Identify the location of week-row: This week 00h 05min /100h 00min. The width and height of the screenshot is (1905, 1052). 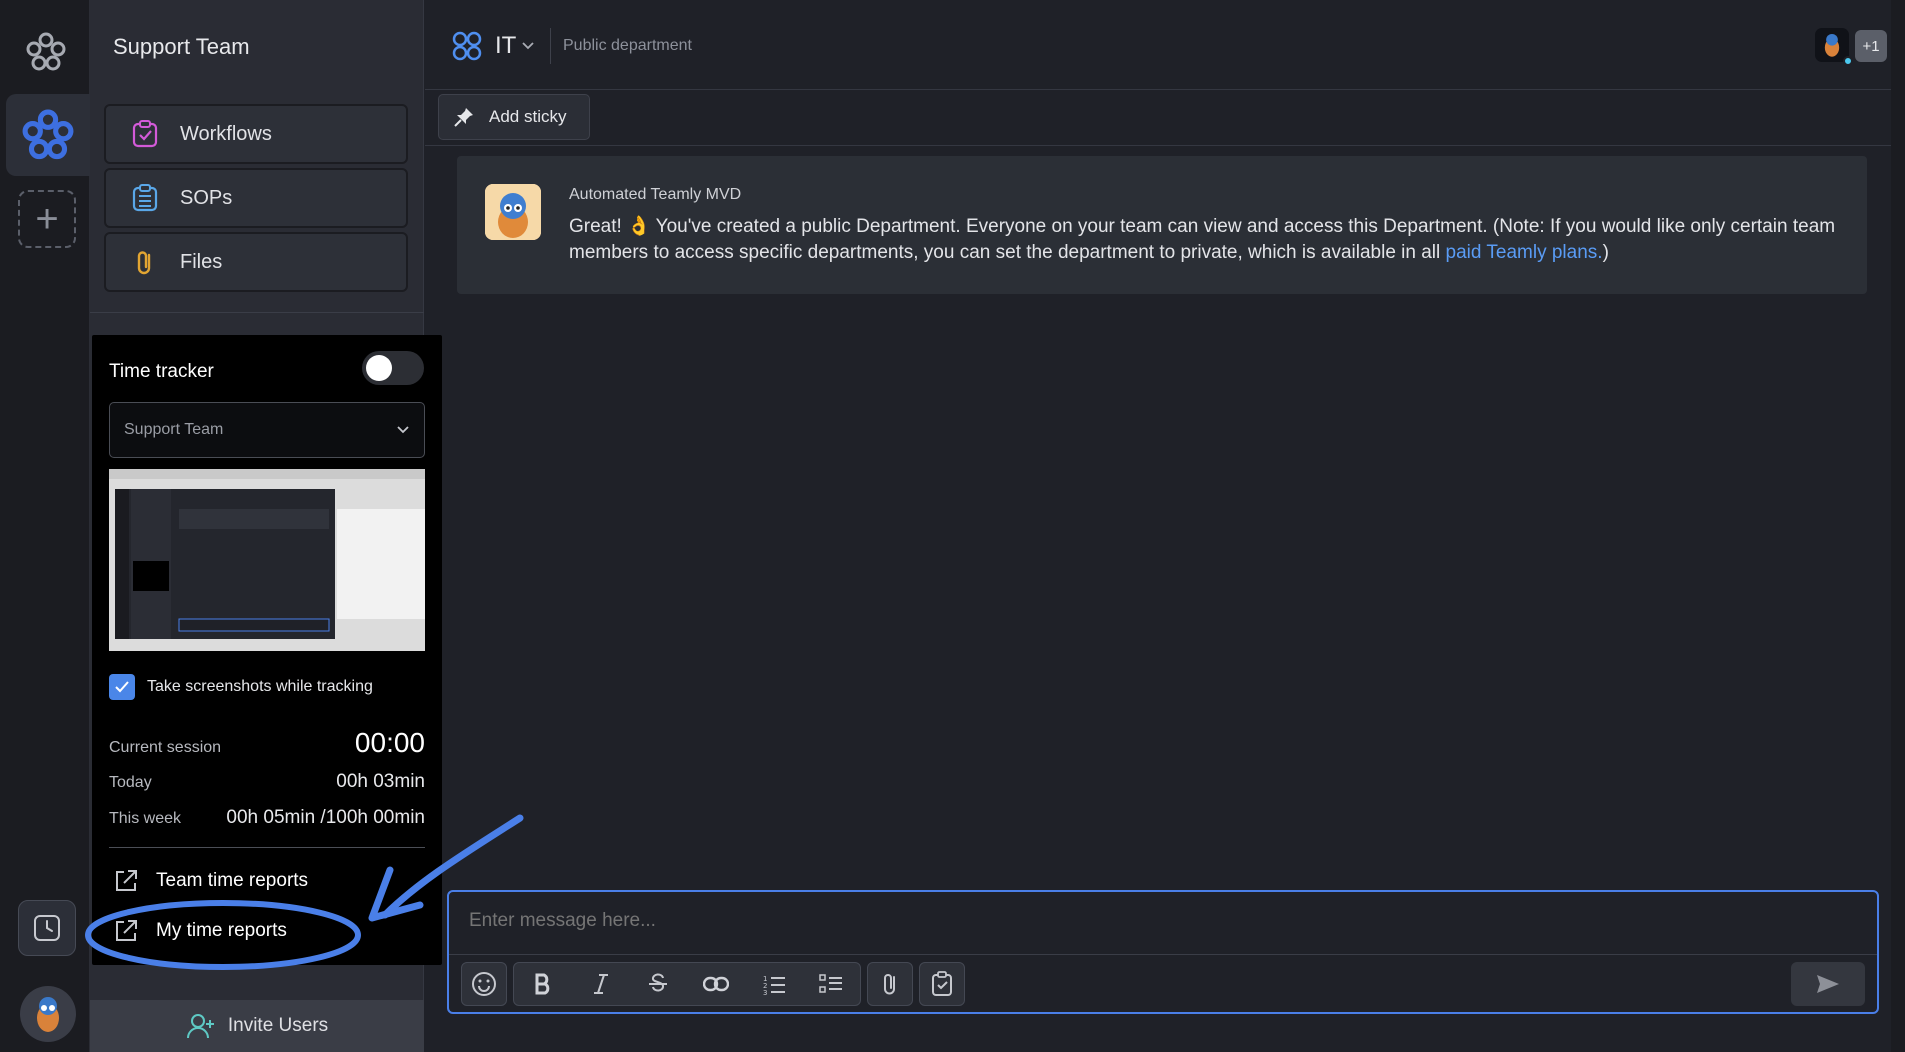
(267, 818).